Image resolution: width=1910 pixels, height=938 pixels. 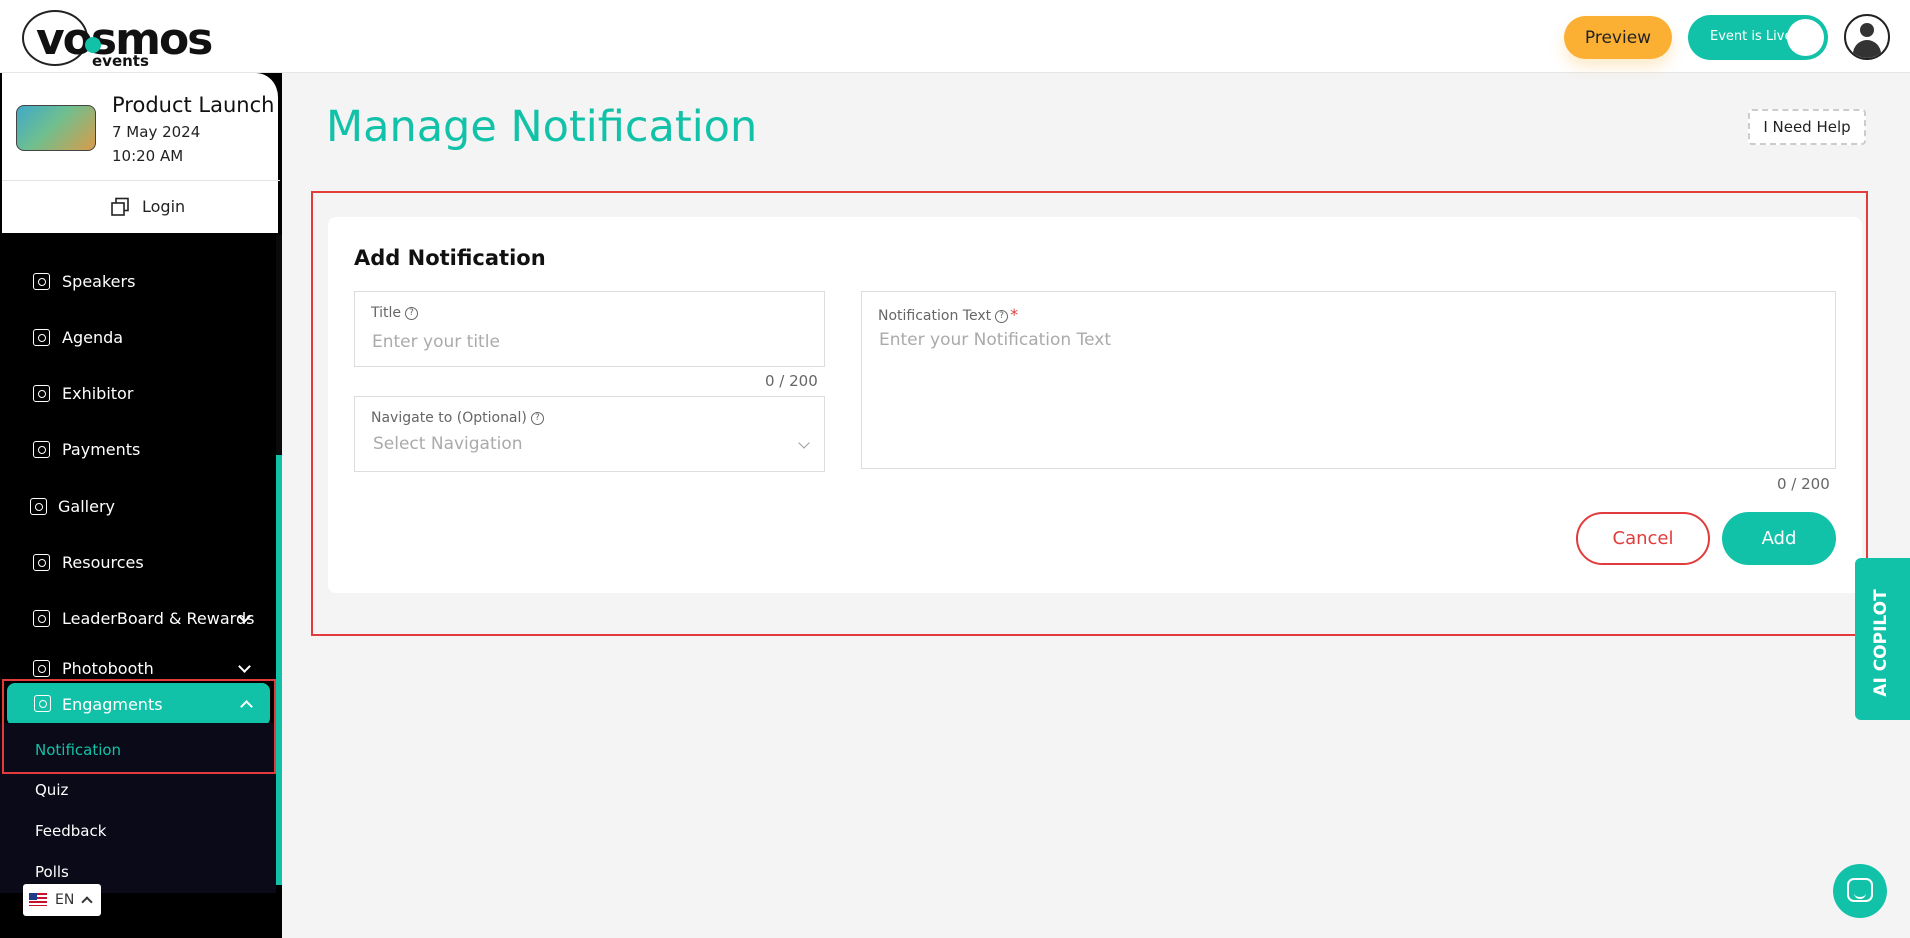 What do you see at coordinates (279, 670) in the screenshot?
I see `sidebar-scrollbar-thumb` at bounding box center [279, 670].